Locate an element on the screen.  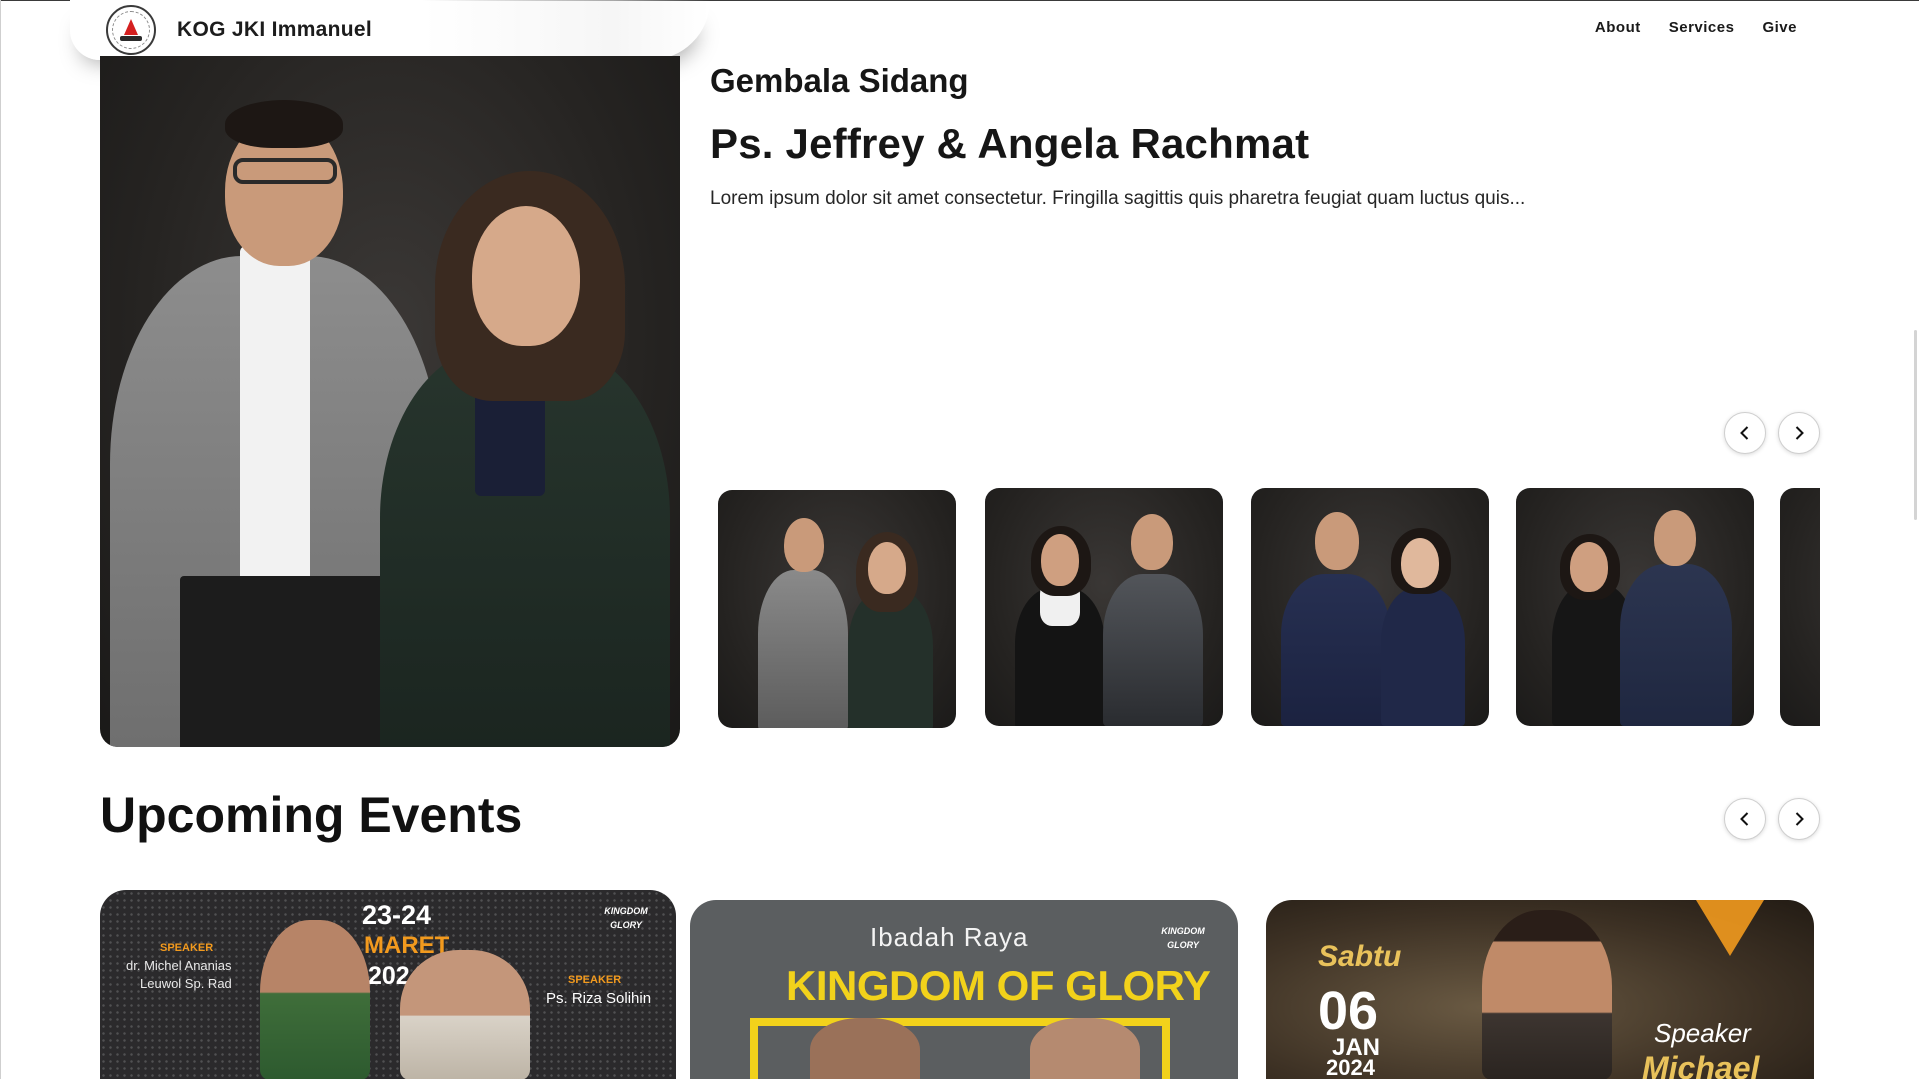
speaker-name-left-2: Leuwol Sp. Rad is located at coordinates (186, 983).